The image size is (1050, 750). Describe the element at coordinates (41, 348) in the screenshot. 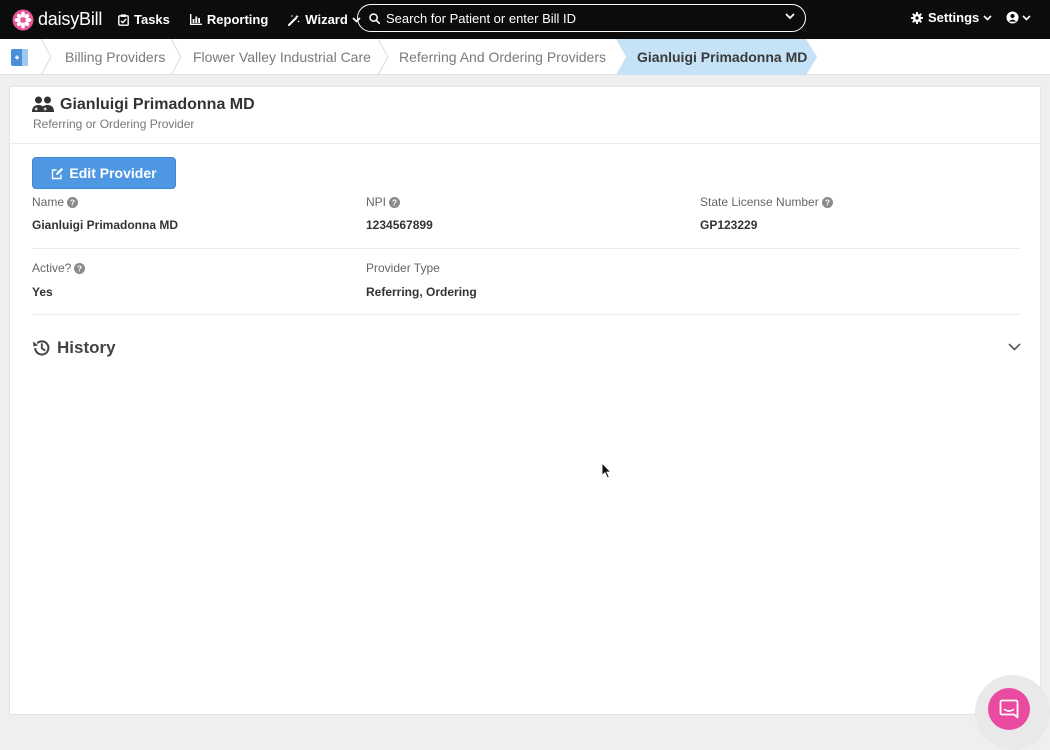

I see `history-icon` at that location.